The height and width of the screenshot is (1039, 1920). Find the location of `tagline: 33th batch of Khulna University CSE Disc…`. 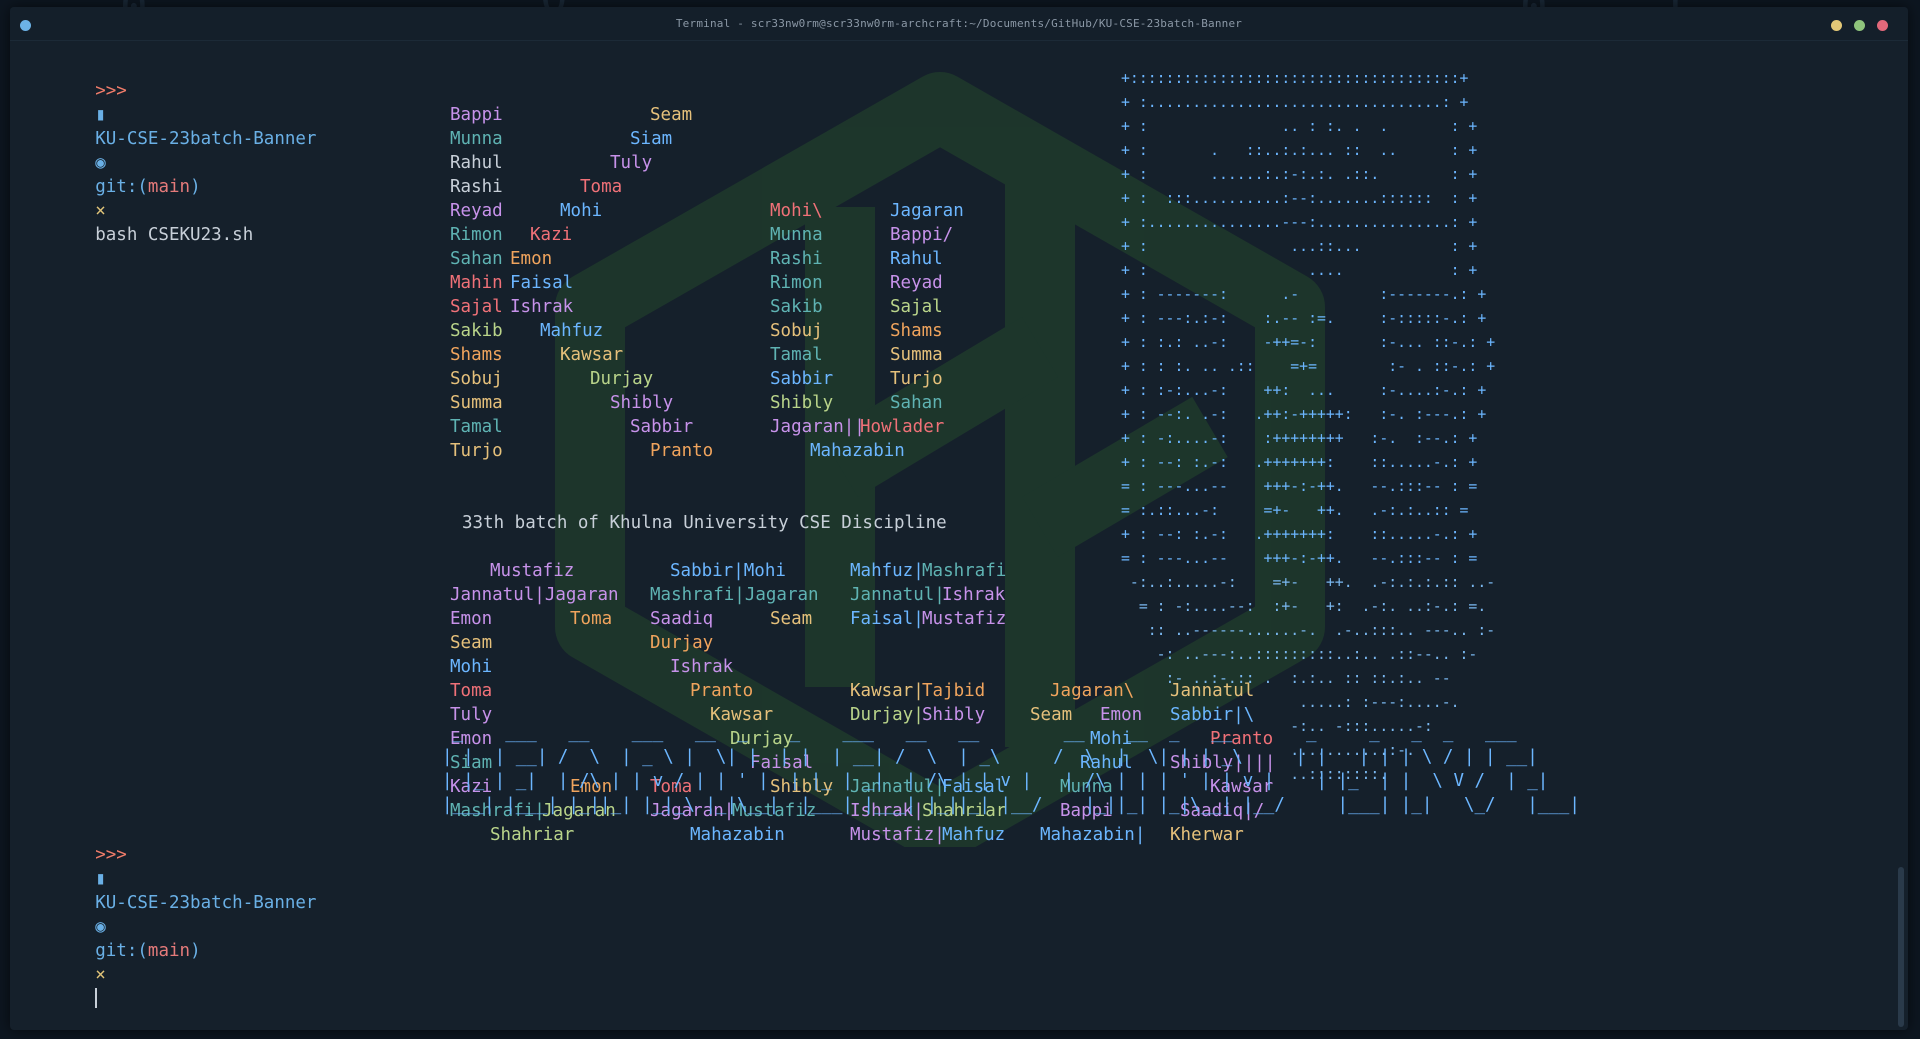

tagline: 33th batch of Khulna University CSE Disc… is located at coordinates (704, 523).